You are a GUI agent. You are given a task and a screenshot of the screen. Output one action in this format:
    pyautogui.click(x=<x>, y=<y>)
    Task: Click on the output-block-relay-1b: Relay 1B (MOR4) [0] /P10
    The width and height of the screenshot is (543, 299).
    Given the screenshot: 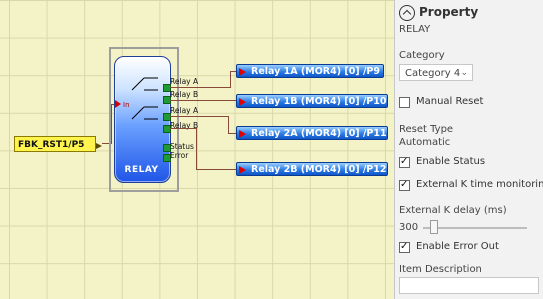 What is the action you would take?
    pyautogui.click(x=312, y=101)
    